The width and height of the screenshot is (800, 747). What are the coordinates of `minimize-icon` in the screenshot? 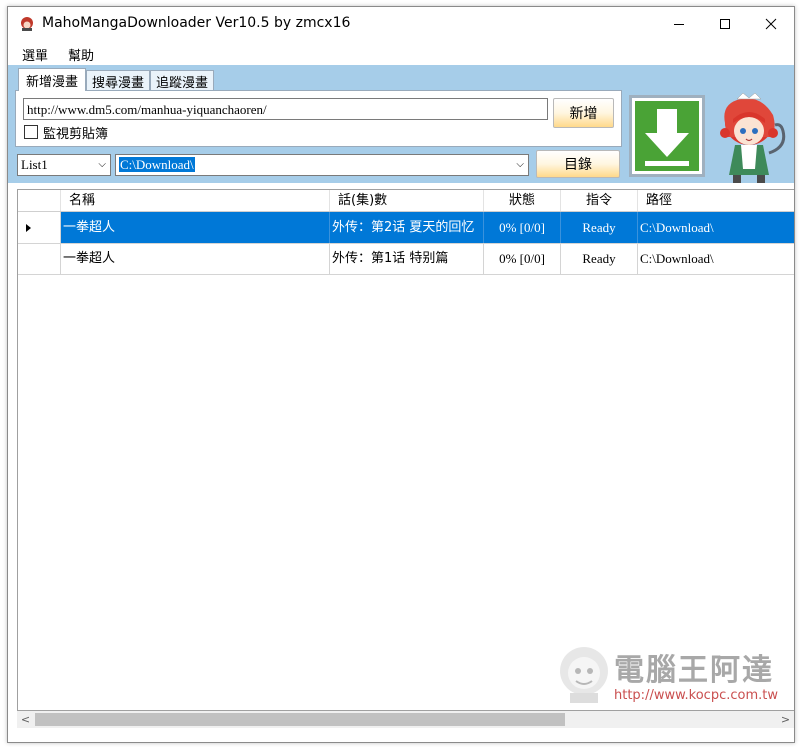 It's located at (679, 24).